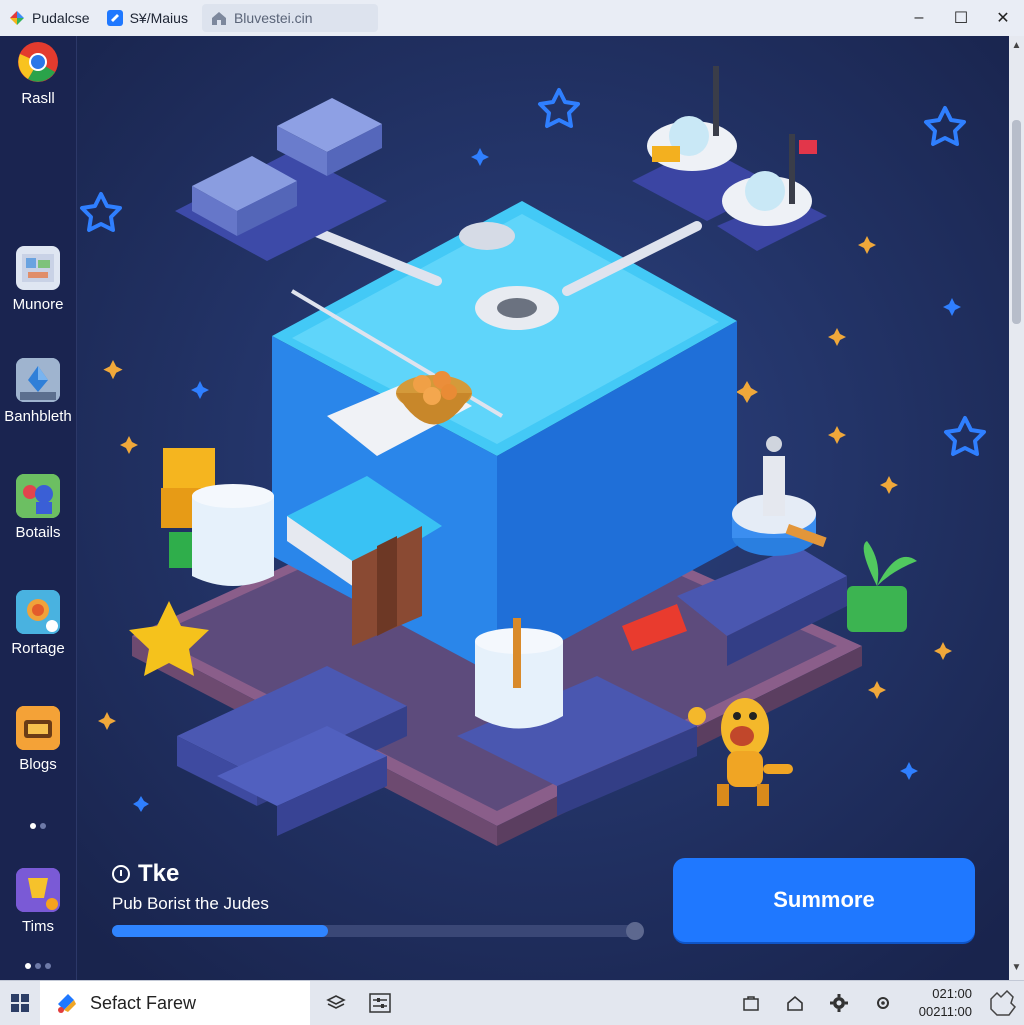 Image resolution: width=1024 pixels, height=1025 pixels. Describe the element at coordinates (219, 18) in the screenshot. I see `home-icon` at that location.